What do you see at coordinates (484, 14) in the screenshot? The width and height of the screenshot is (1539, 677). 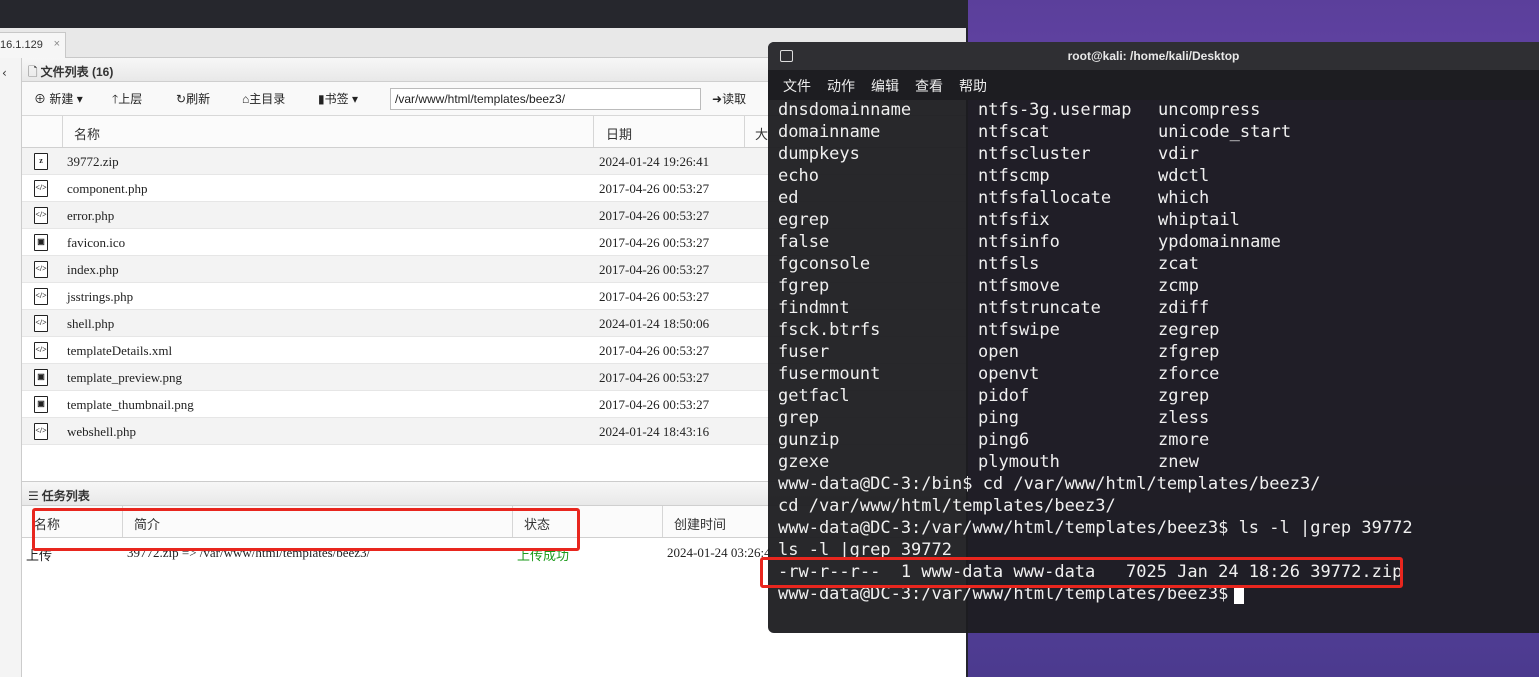 I see `top-bar` at bounding box center [484, 14].